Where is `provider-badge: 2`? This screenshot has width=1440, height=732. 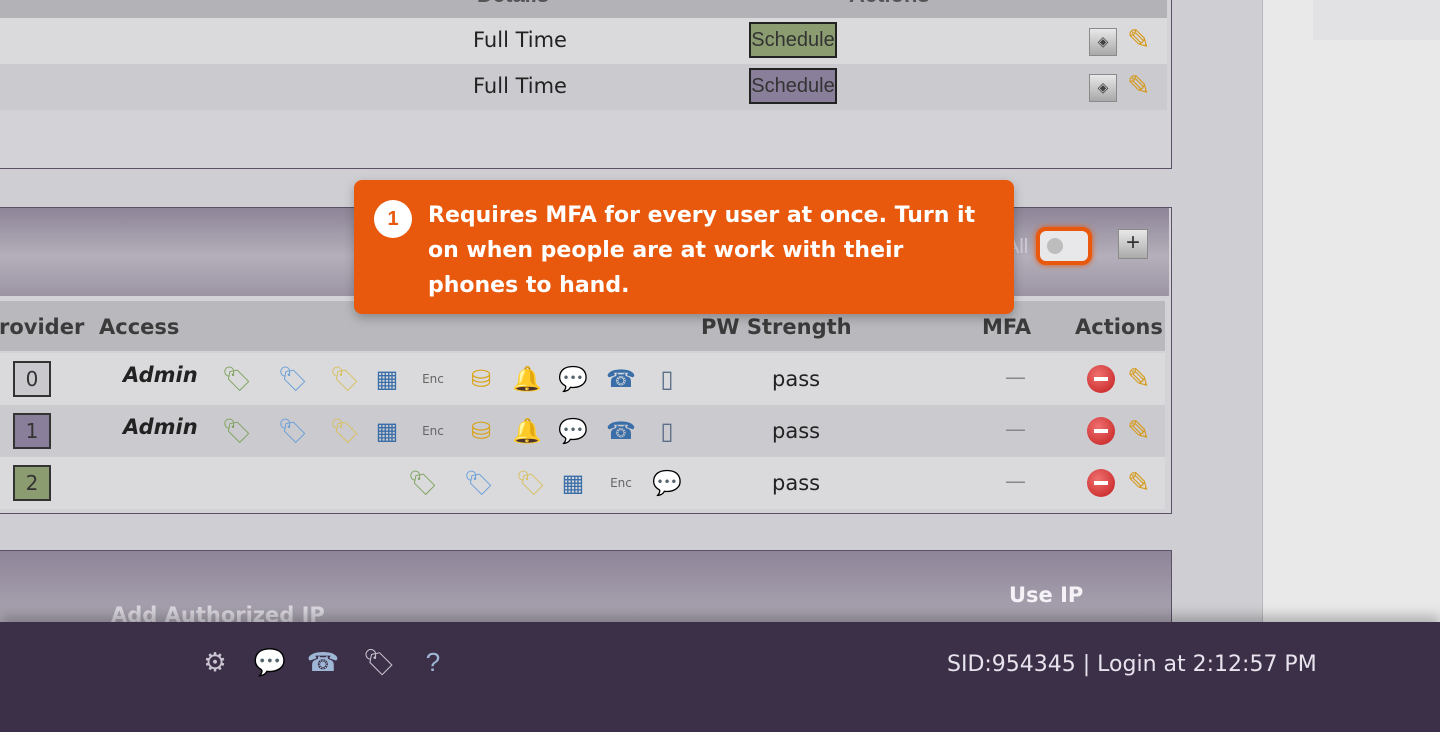
provider-badge: 2 is located at coordinates (32, 483).